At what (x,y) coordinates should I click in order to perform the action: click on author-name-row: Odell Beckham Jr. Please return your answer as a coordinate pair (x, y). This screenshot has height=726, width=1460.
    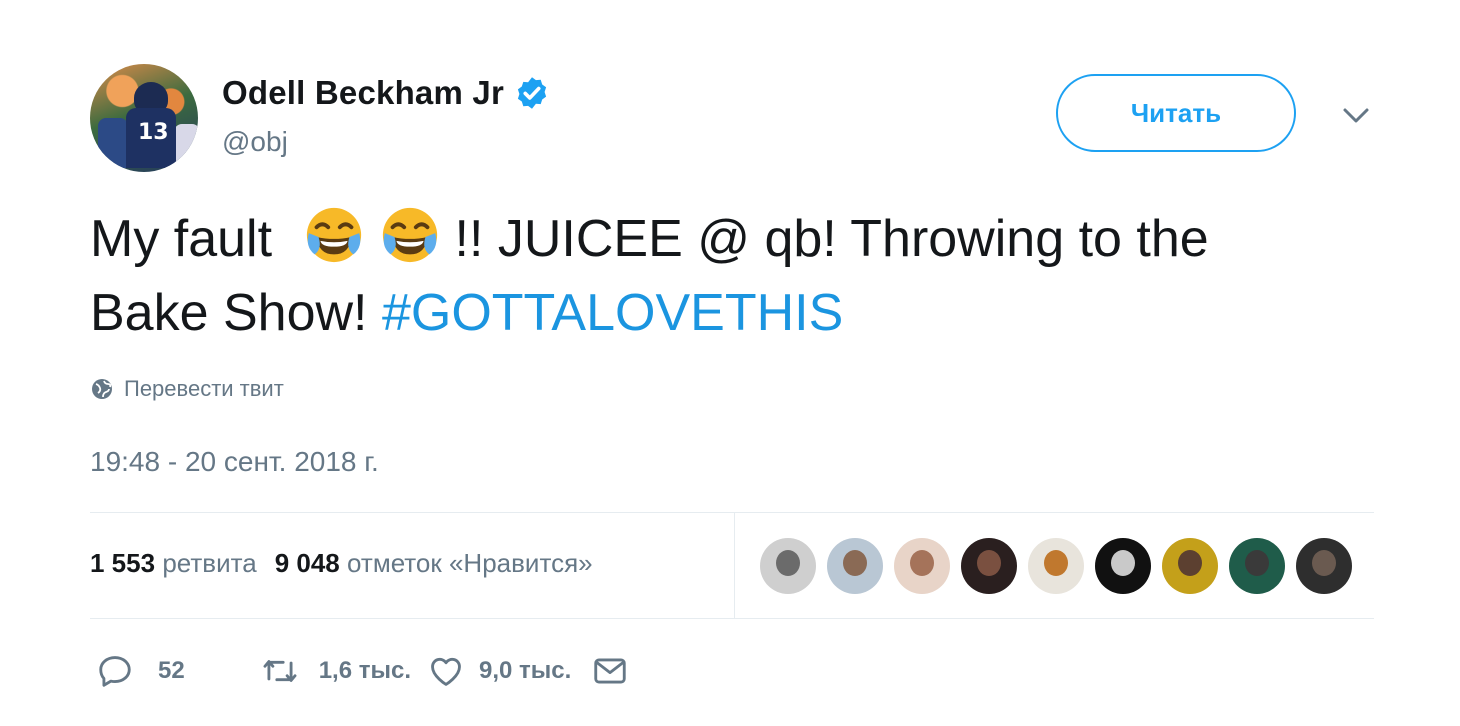
    Looking at the image, I should click on (386, 93).